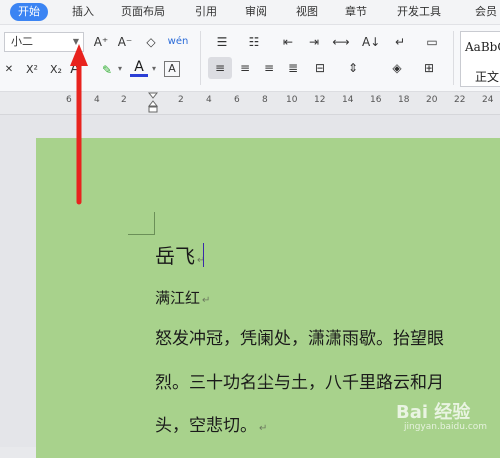 The width and height of the screenshot is (500, 458). I want to click on ruler-tick: 14, so click(348, 100).